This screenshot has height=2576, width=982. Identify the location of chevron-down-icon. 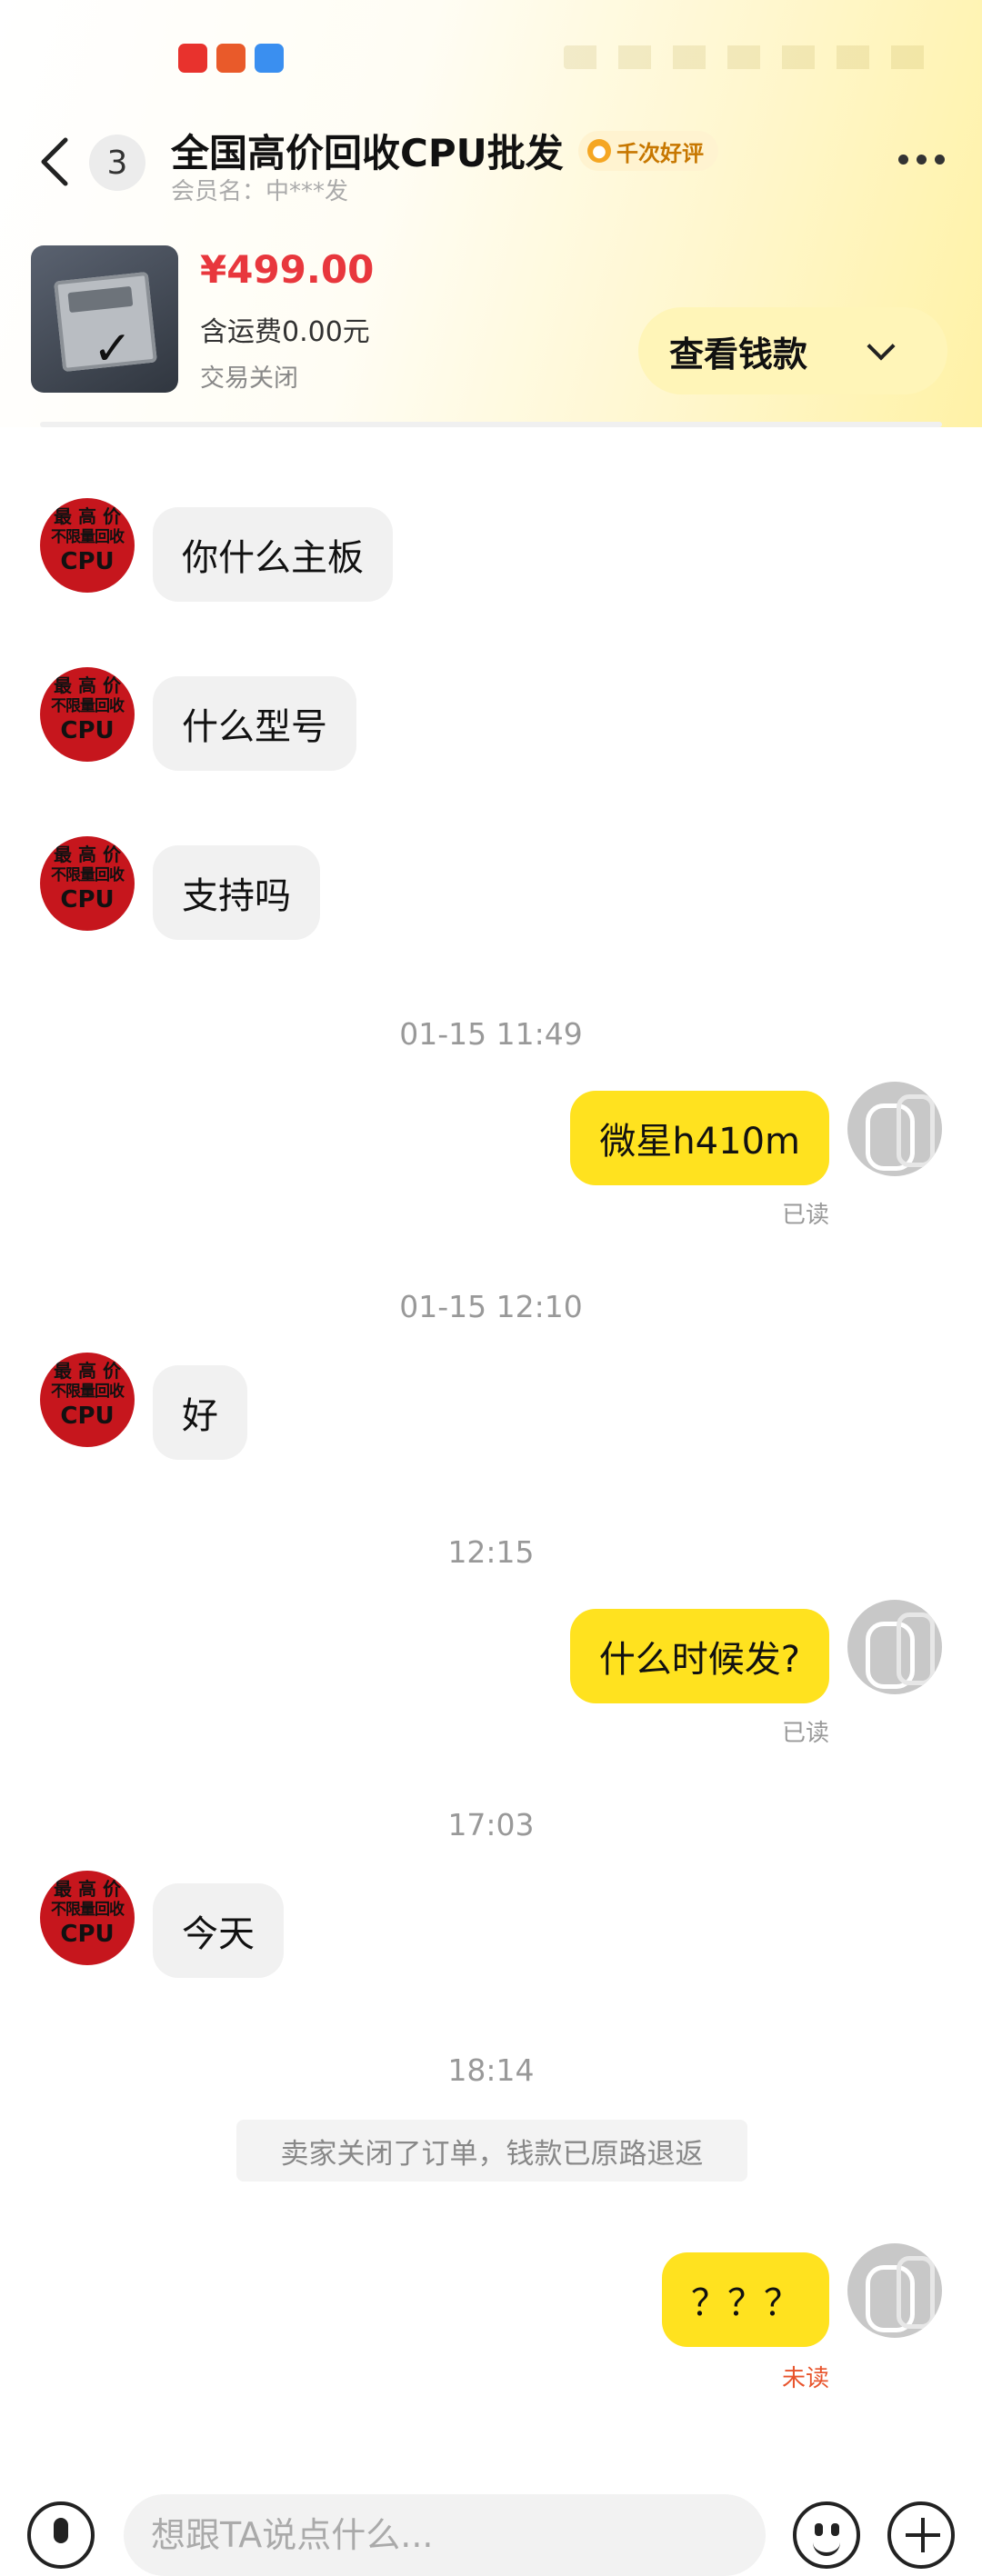
(881, 346).